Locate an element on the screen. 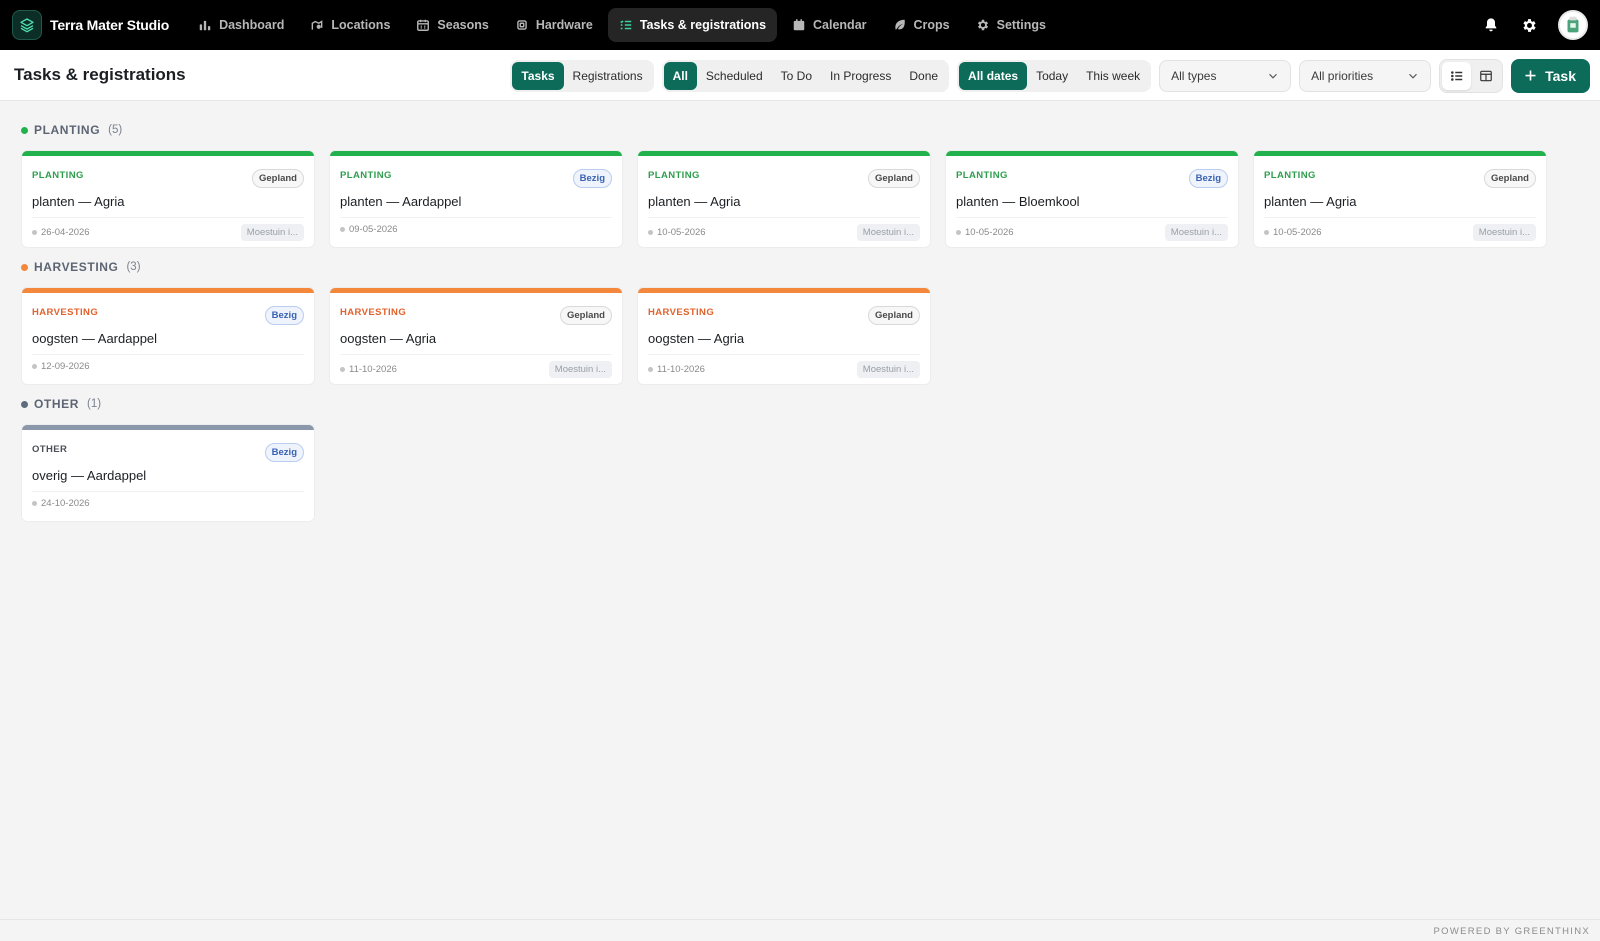 The width and height of the screenshot is (1600, 941). list-icon is located at coordinates (1456, 75).